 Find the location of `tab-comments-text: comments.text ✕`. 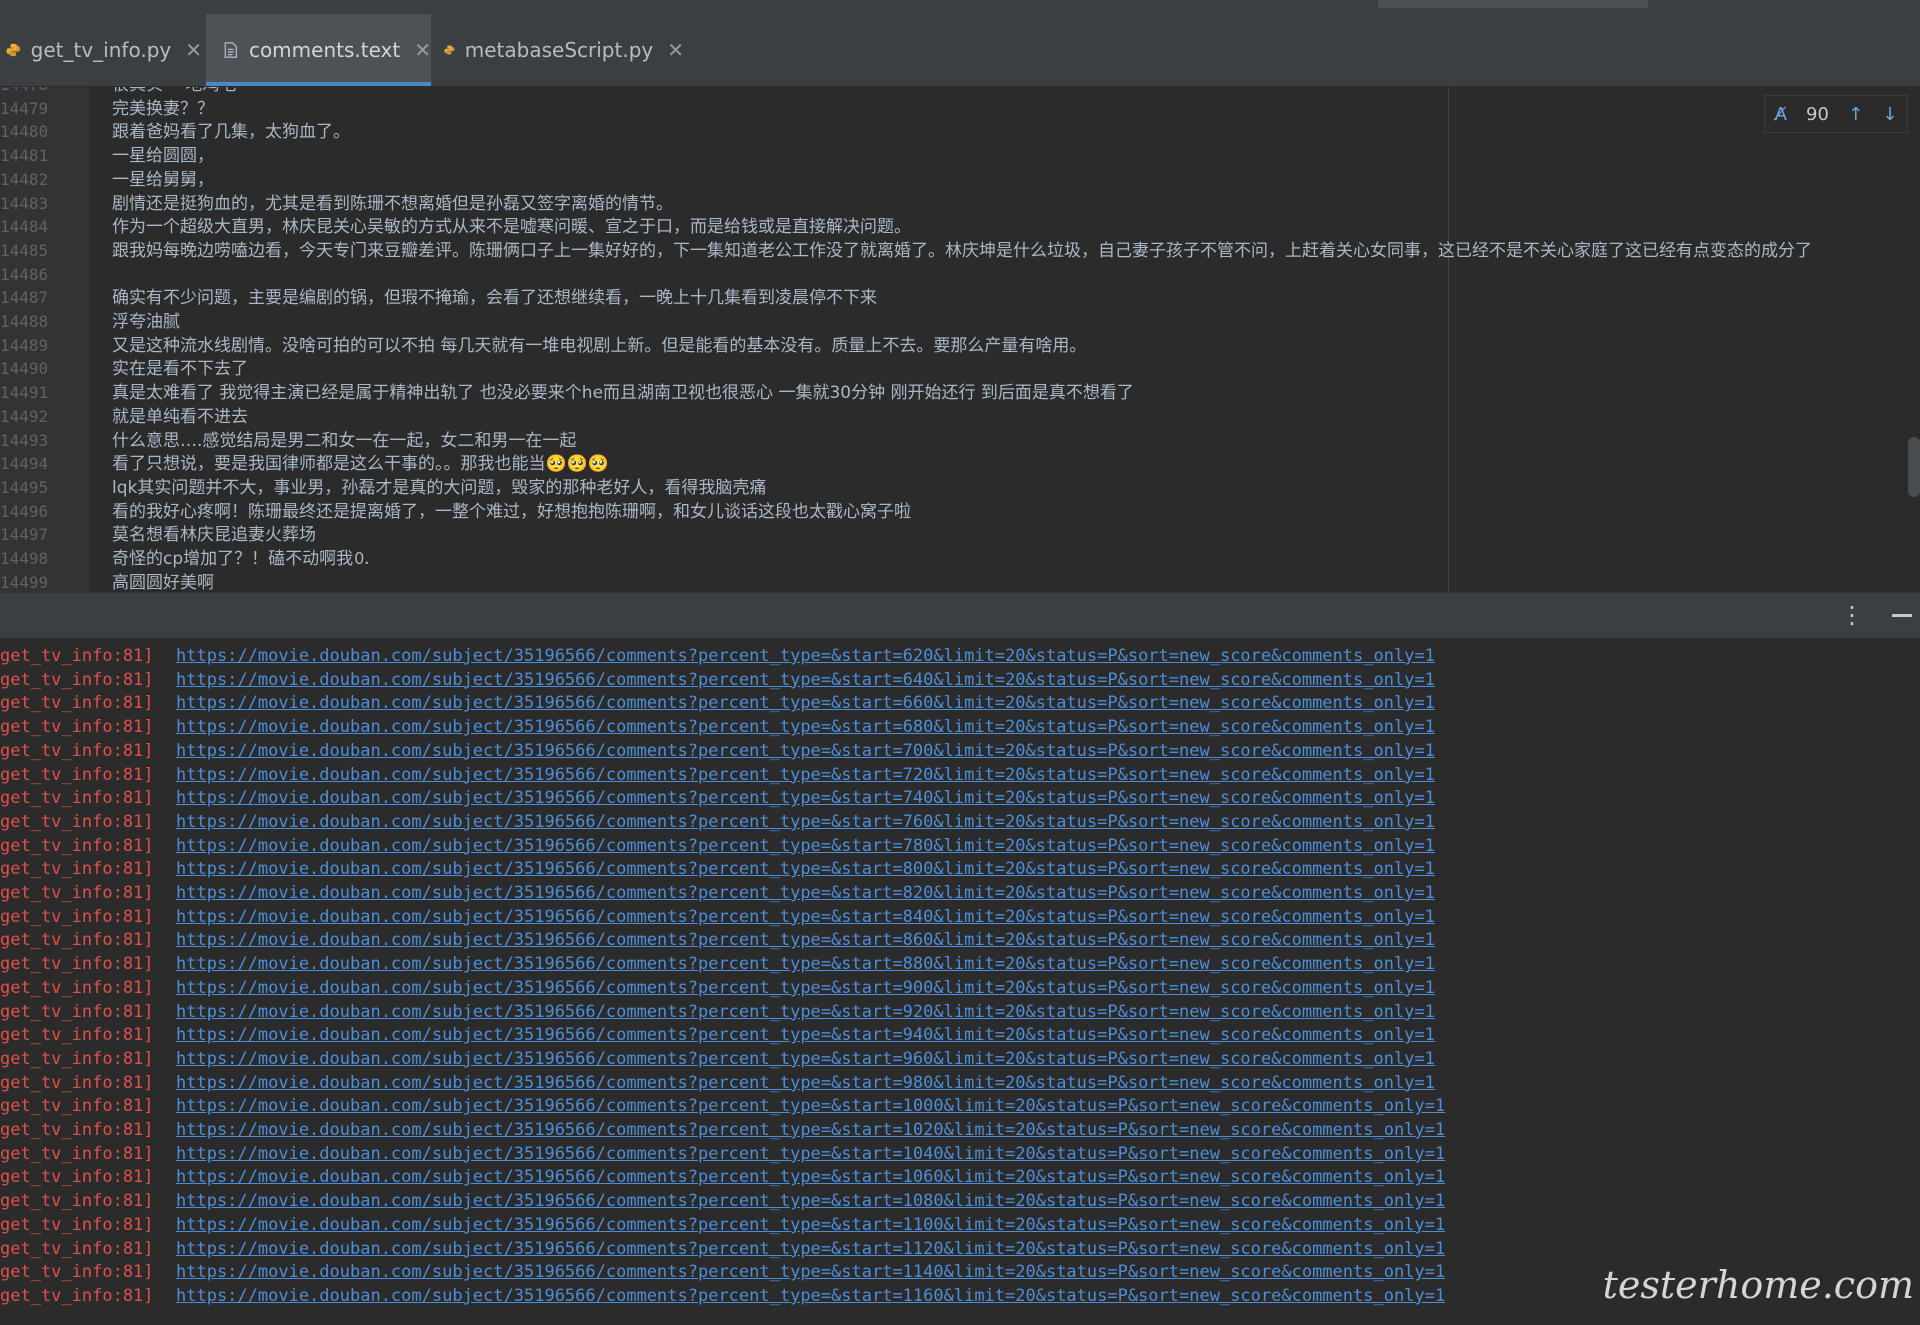

tab-comments-text: comments.text ✕ is located at coordinates (318, 50).